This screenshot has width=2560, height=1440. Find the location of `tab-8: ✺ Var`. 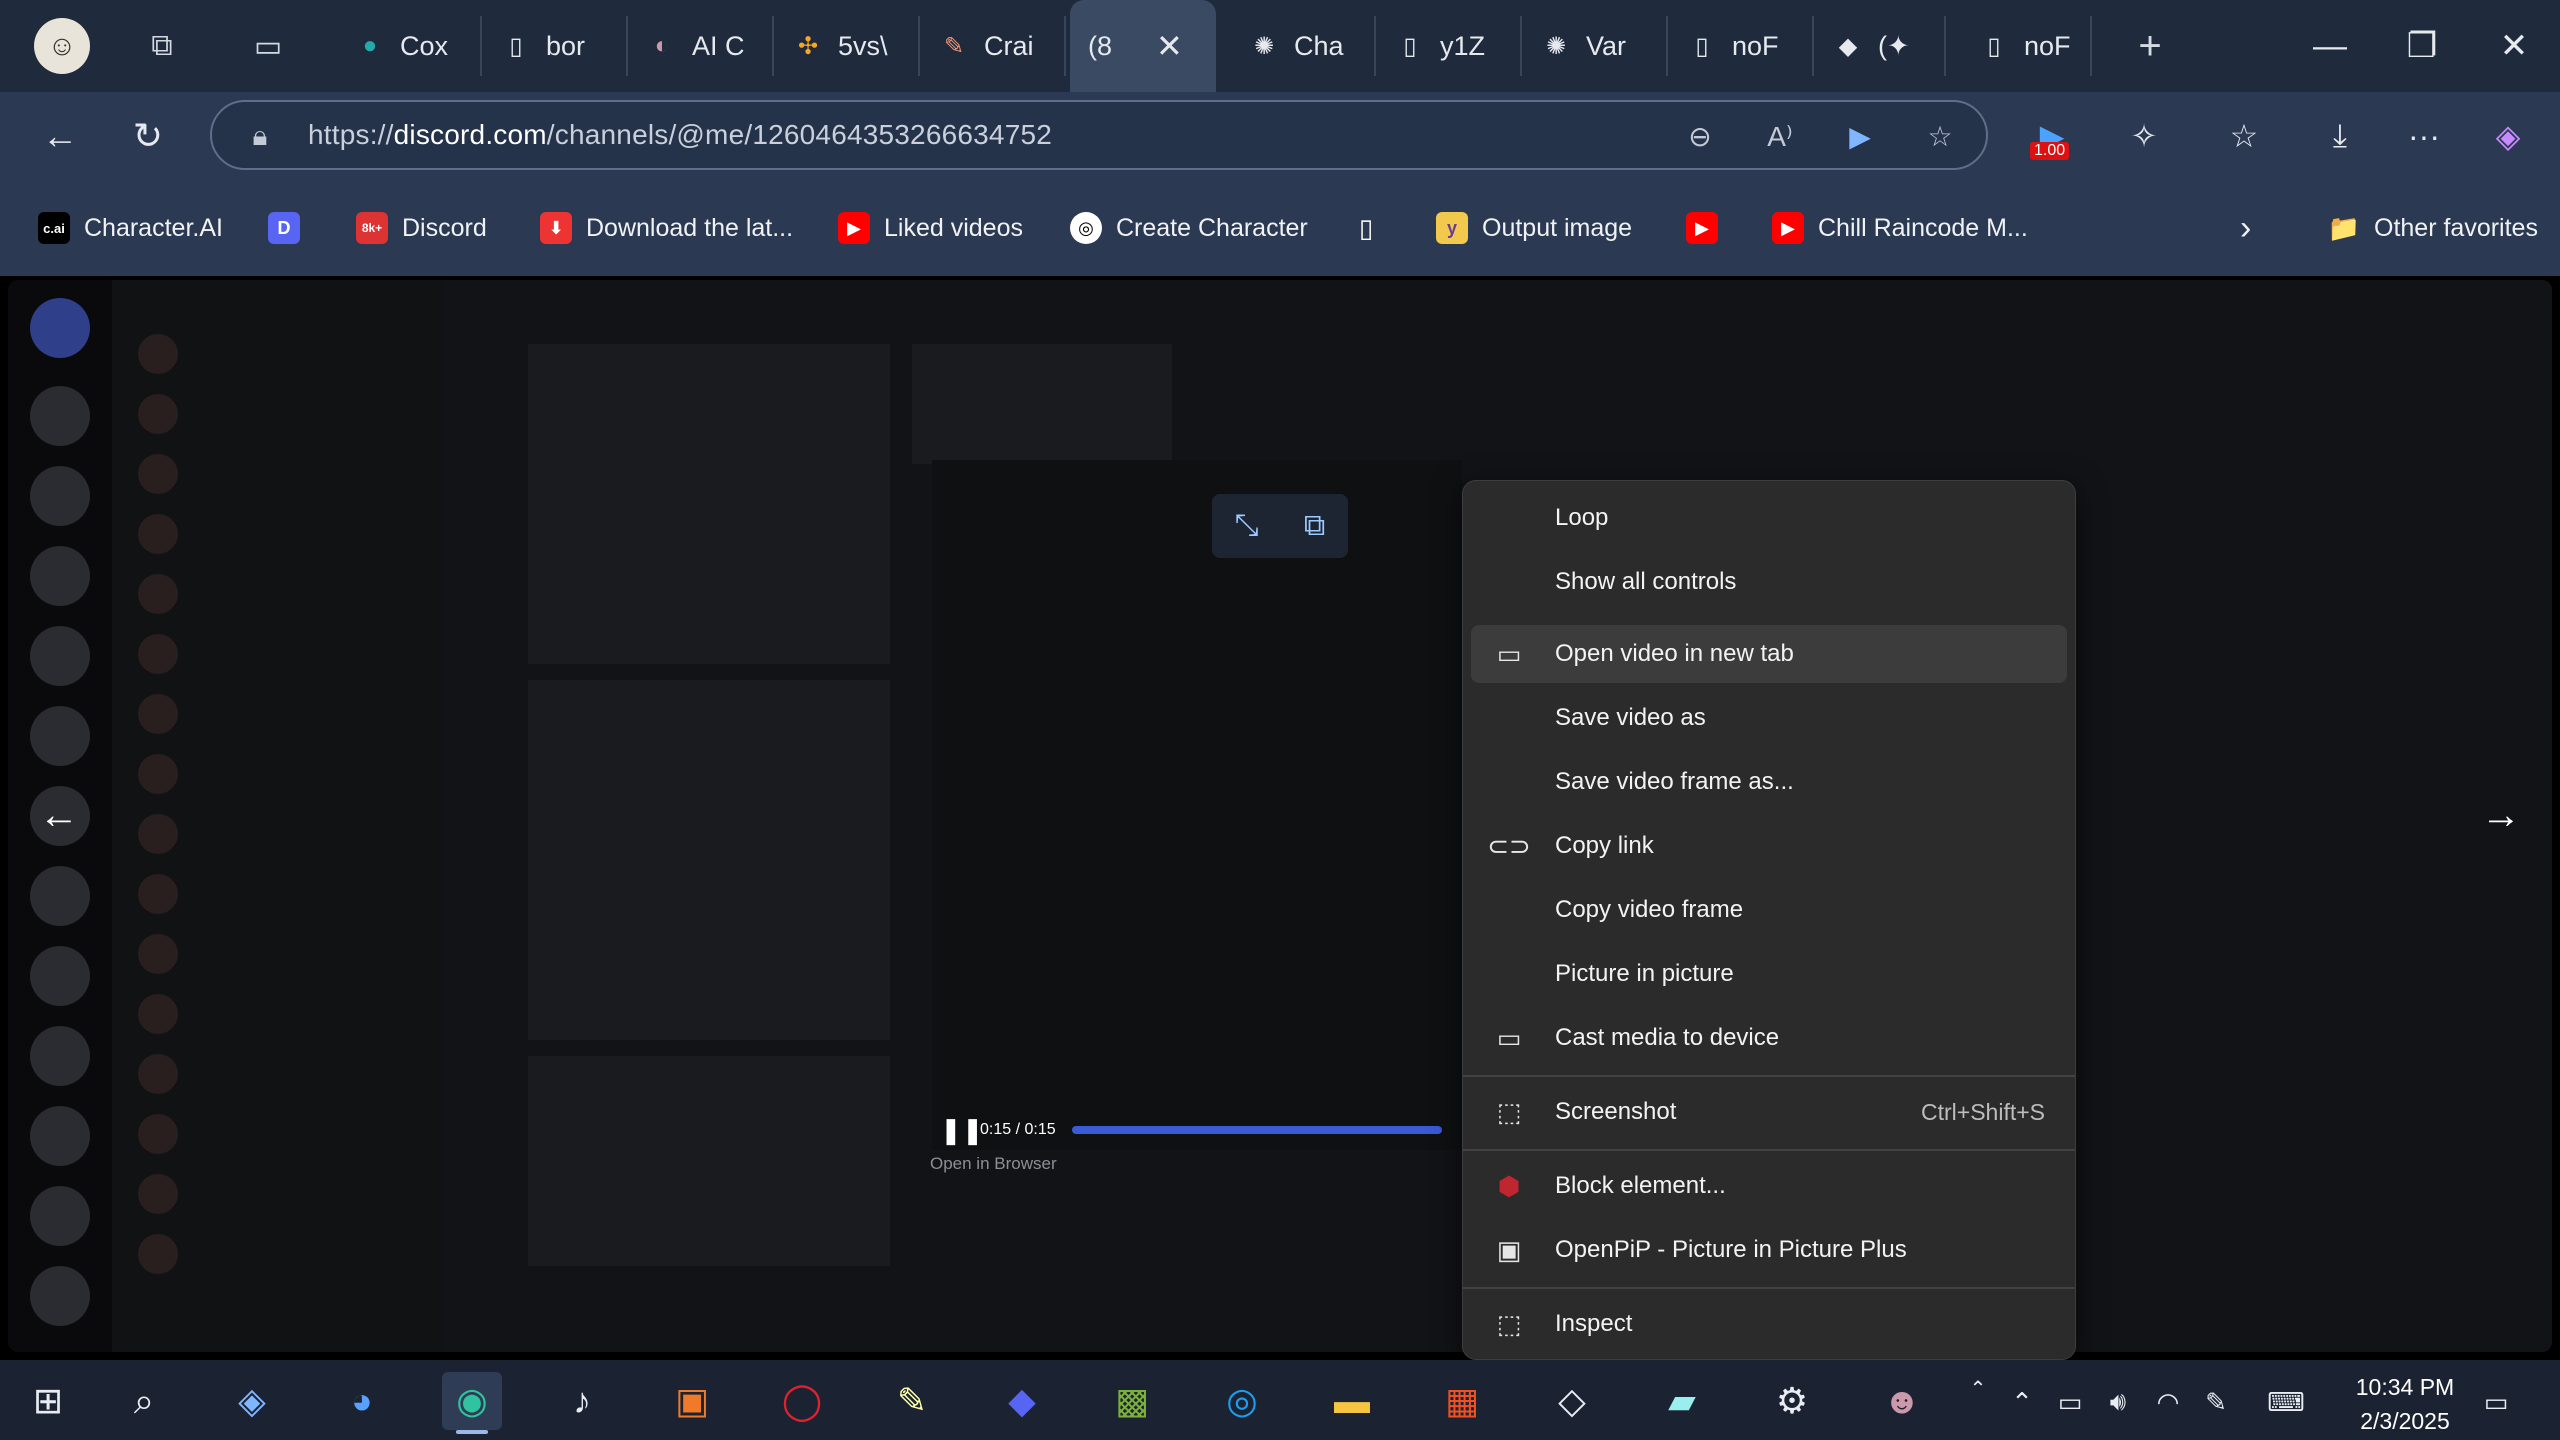

tab-8: ✺ Var is located at coordinates (1595, 46).